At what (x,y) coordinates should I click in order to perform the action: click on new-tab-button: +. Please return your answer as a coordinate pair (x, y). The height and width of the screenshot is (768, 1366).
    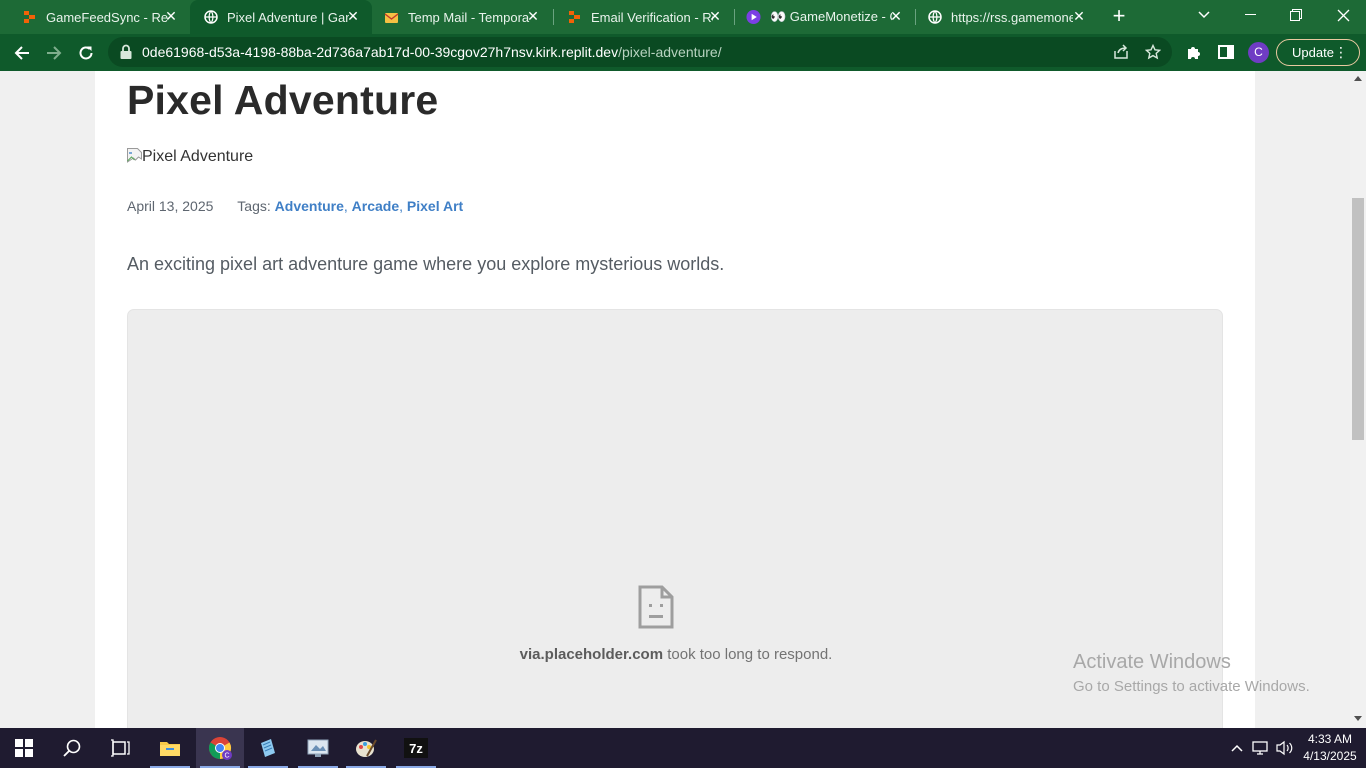
    Looking at the image, I should click on (1119, 16).